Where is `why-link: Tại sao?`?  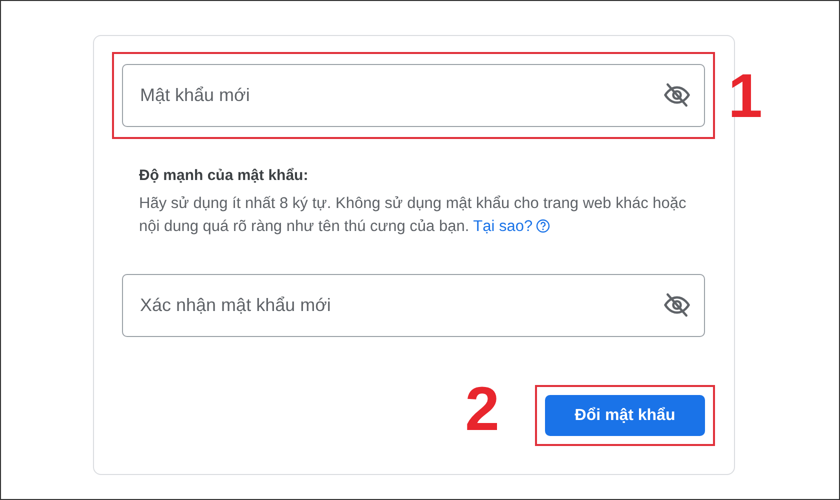 why-link: Tại sao? is located at coordinates (503, 226).